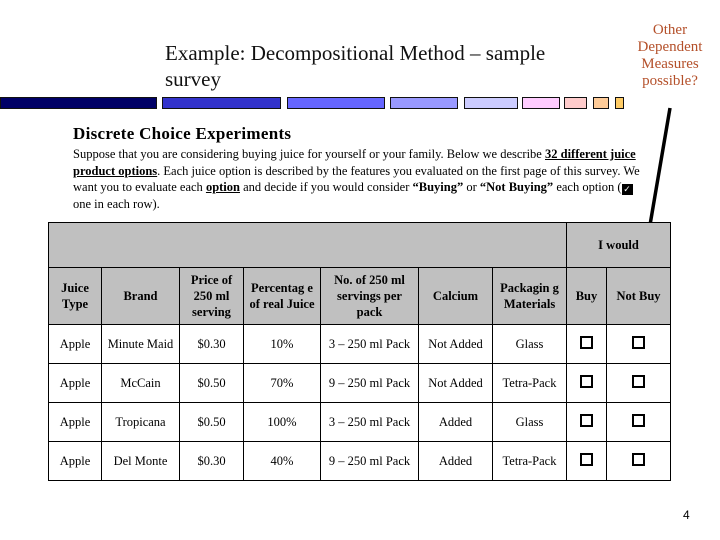  I want to click on intro-emphasis: “Not Buying”, so click(516, 187).